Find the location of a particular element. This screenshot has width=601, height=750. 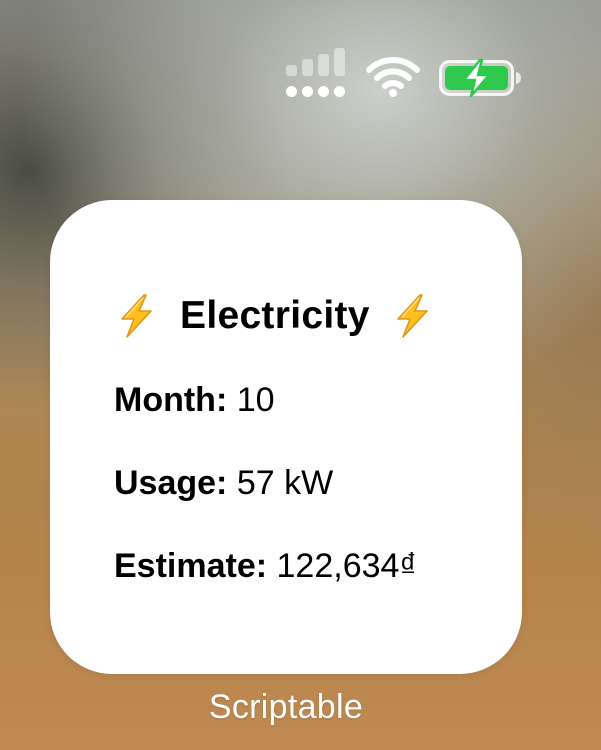

usage-value: 57 kW is located at coordinates (285, 483).